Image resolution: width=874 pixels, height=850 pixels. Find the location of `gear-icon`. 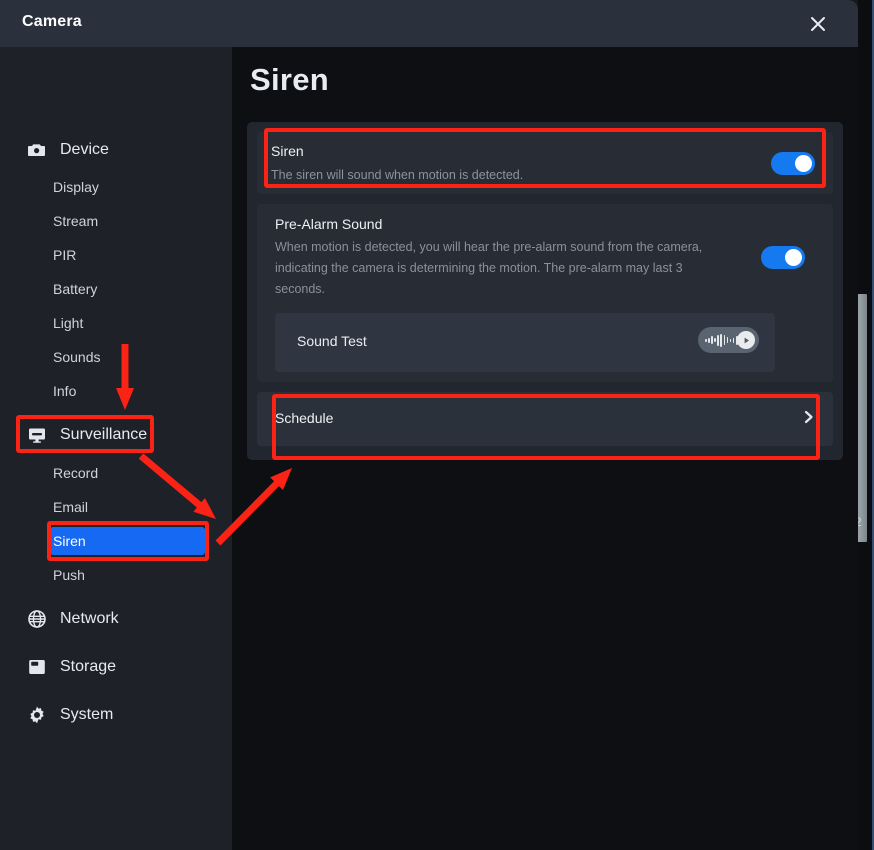

gear-icon is located at coordinates (37, 715).